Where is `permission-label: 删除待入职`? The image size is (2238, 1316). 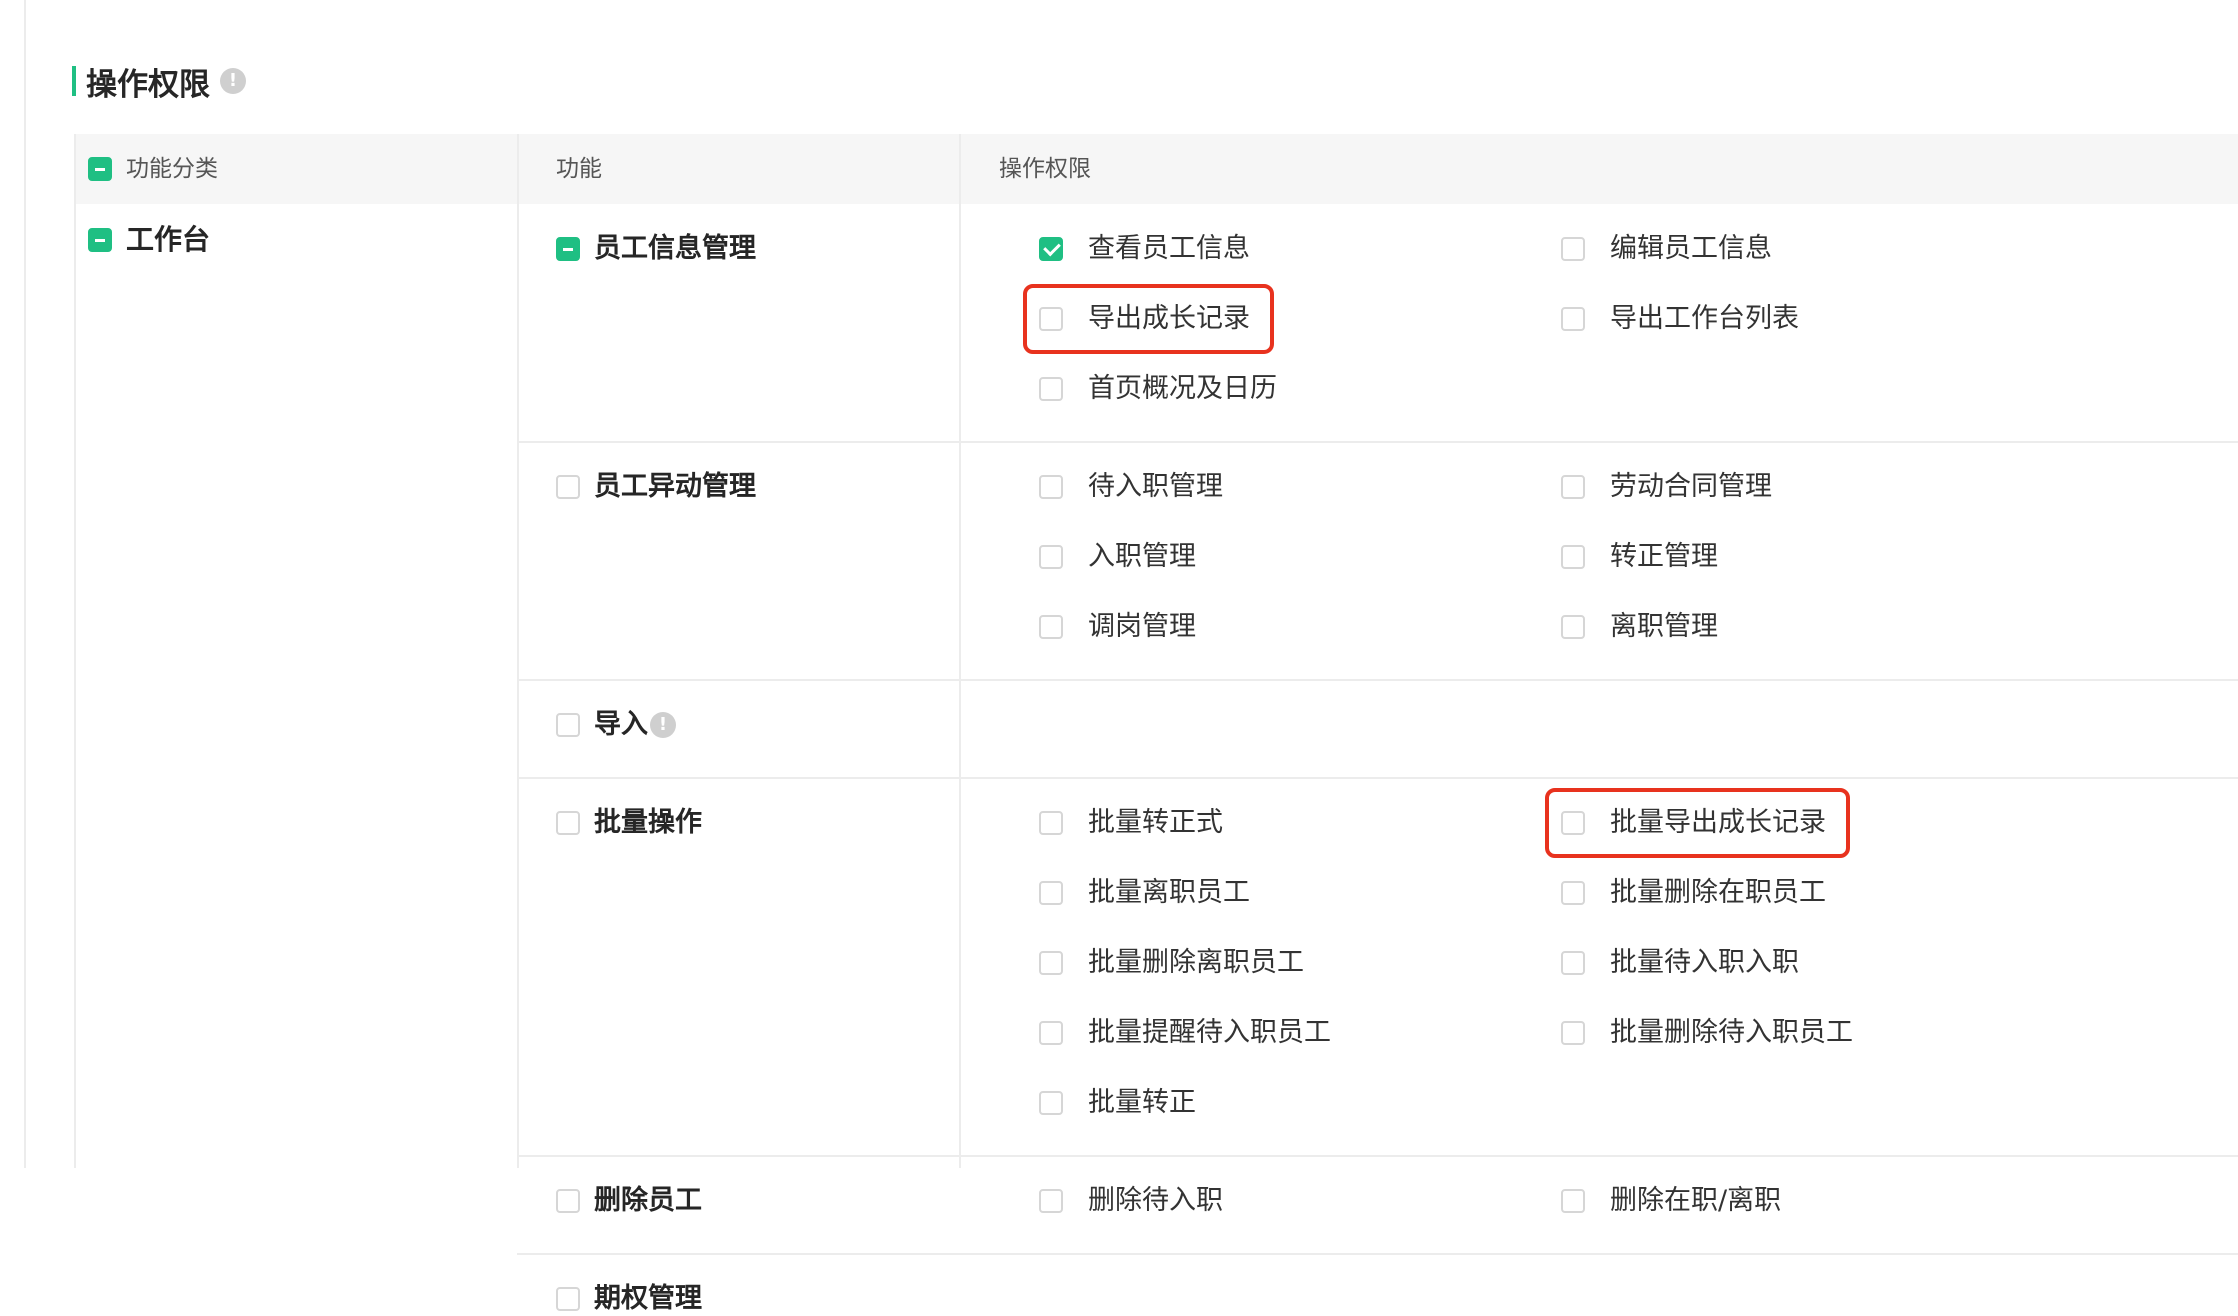 permission-label: 删除待入职 is located at coordinates (1155, 1200).